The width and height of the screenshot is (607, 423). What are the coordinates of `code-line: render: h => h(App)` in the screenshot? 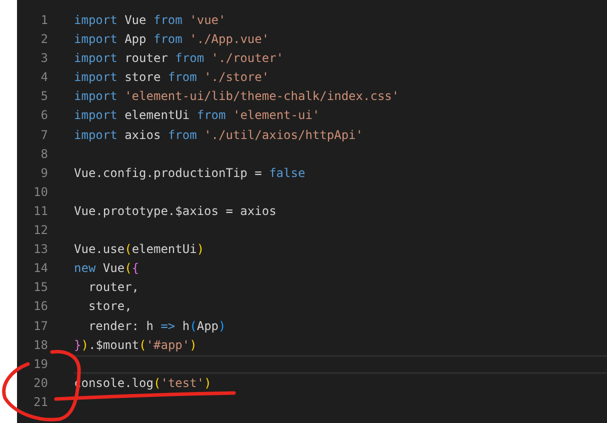 It's located at (156, 326).